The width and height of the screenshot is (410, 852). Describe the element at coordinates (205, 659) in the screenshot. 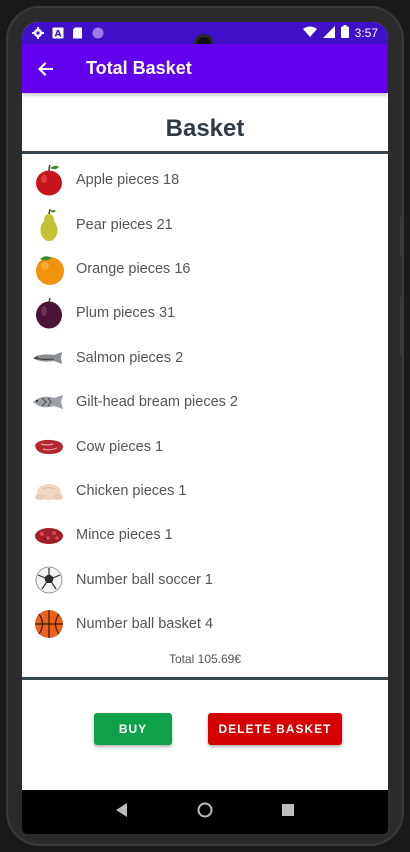

I see `basket-total: Total 105.69€` at that location.